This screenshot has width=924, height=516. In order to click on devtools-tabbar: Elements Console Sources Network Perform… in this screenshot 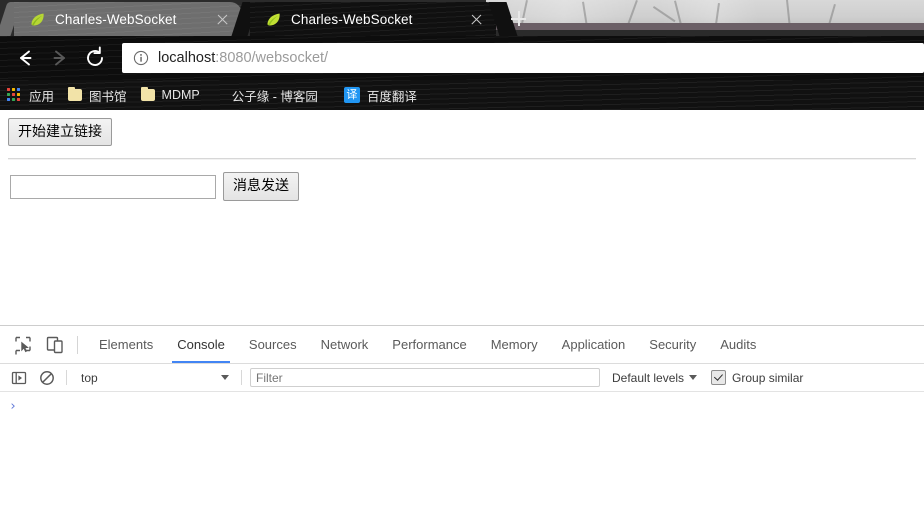, I will do `click(462, 345)`.